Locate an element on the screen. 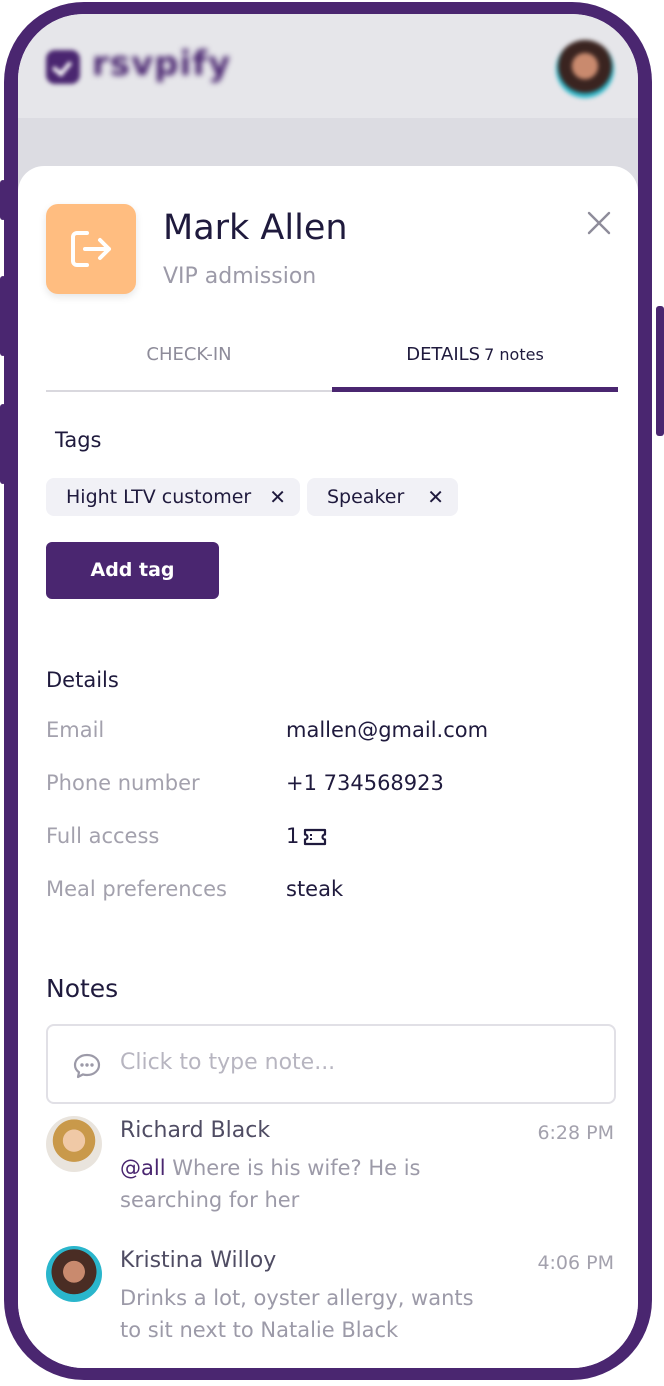 The height and width of the screenshot is (1386, 664). details-heading: Details is located at coordinates (82, 680).